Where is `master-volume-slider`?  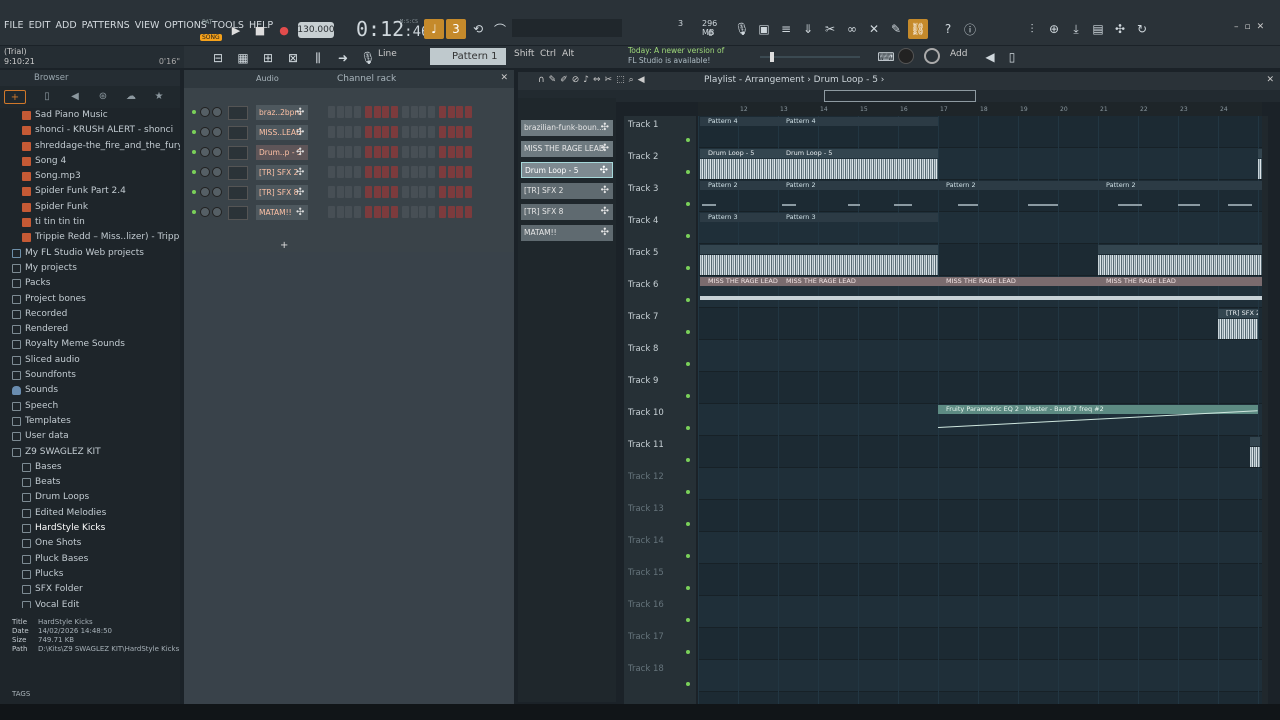
master-volume-slider is located at coordinates (810, 57).